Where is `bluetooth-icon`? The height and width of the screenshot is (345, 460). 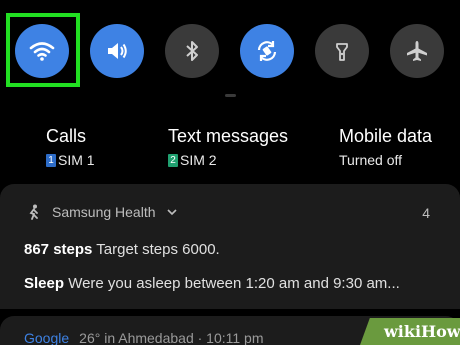 bluetooth-icon is located at coordinates (192, 51).